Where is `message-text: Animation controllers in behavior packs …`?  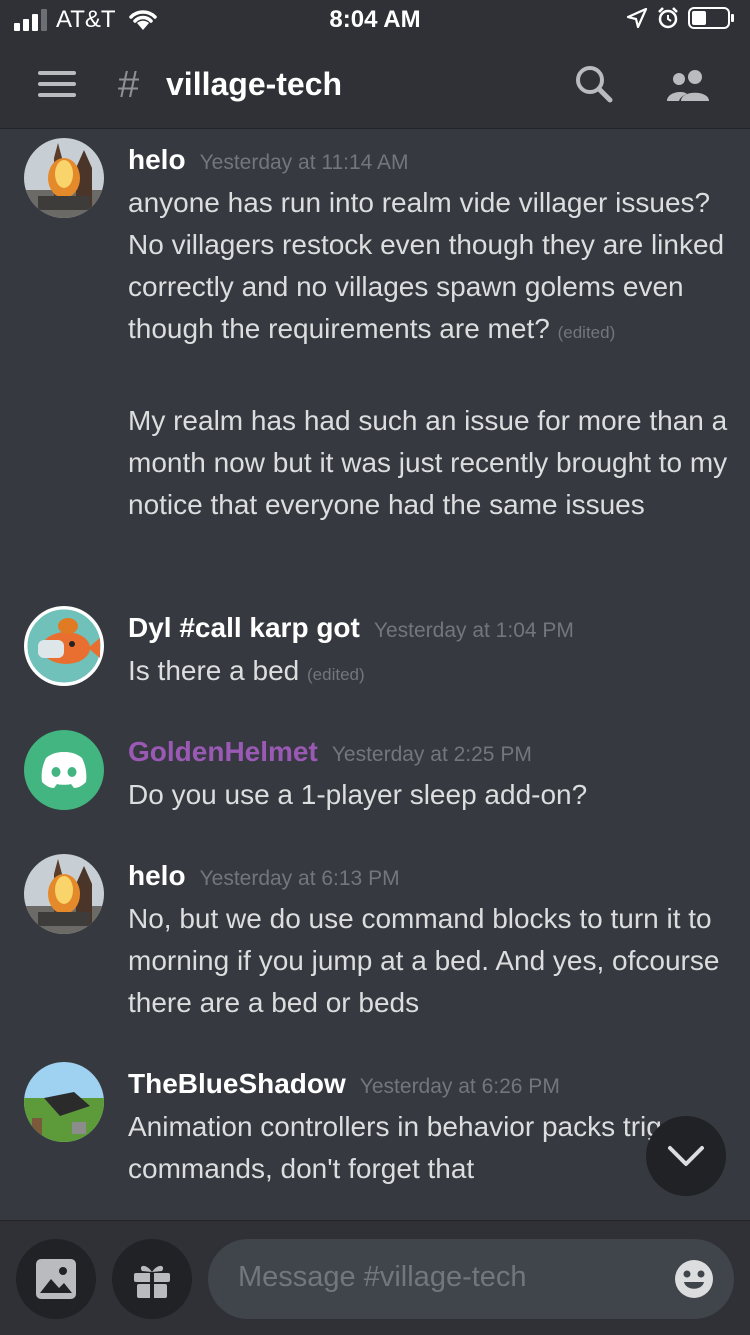 message-text: Animation controllers in behavior packs … is located at coordinates (415, 1147).